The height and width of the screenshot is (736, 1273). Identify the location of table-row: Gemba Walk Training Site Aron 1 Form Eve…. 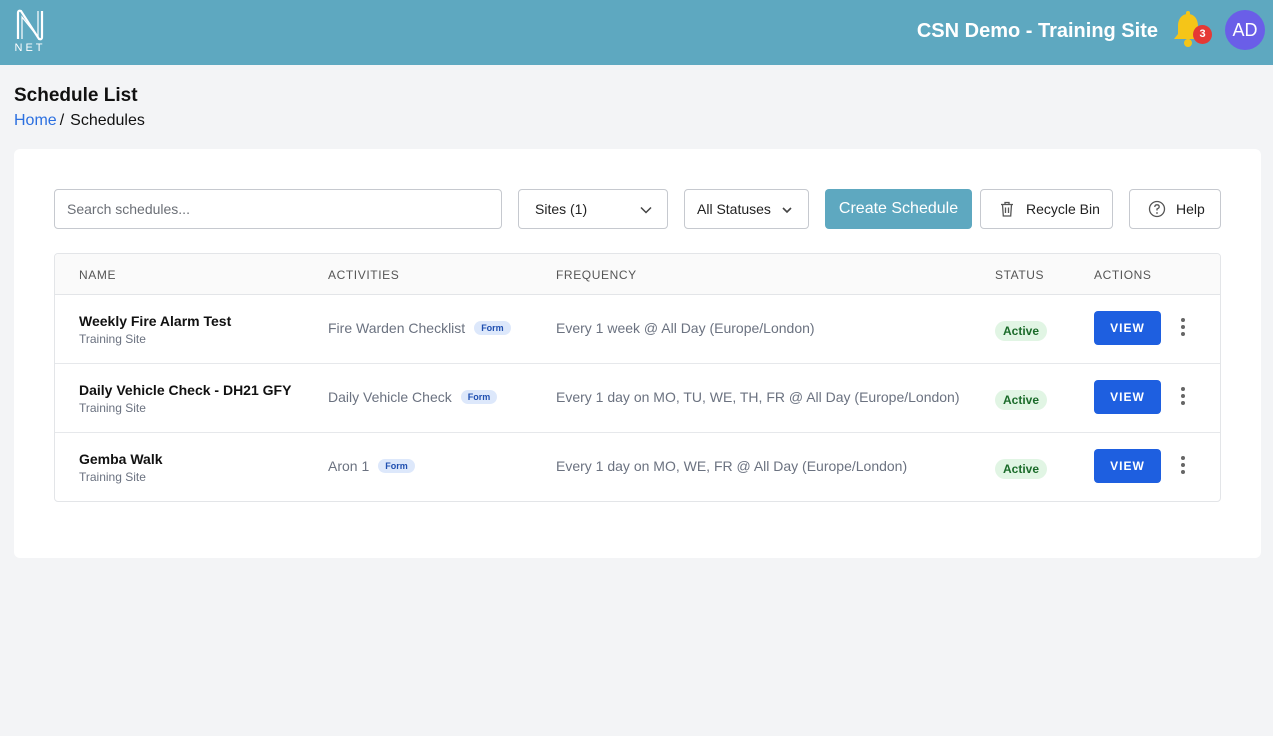
(637, 467).